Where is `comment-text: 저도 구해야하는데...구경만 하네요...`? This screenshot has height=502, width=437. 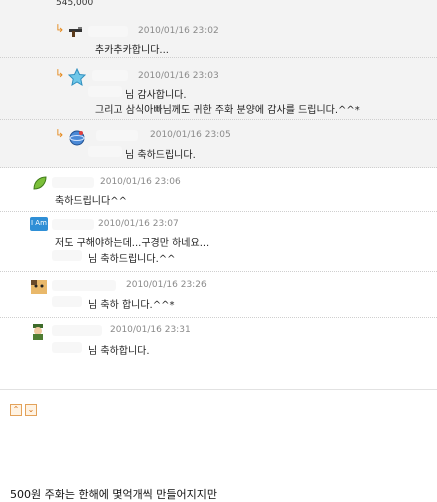
comment-text: 저도 구해야하는데...구경만 하네요... is located at coordinates (132, 243).